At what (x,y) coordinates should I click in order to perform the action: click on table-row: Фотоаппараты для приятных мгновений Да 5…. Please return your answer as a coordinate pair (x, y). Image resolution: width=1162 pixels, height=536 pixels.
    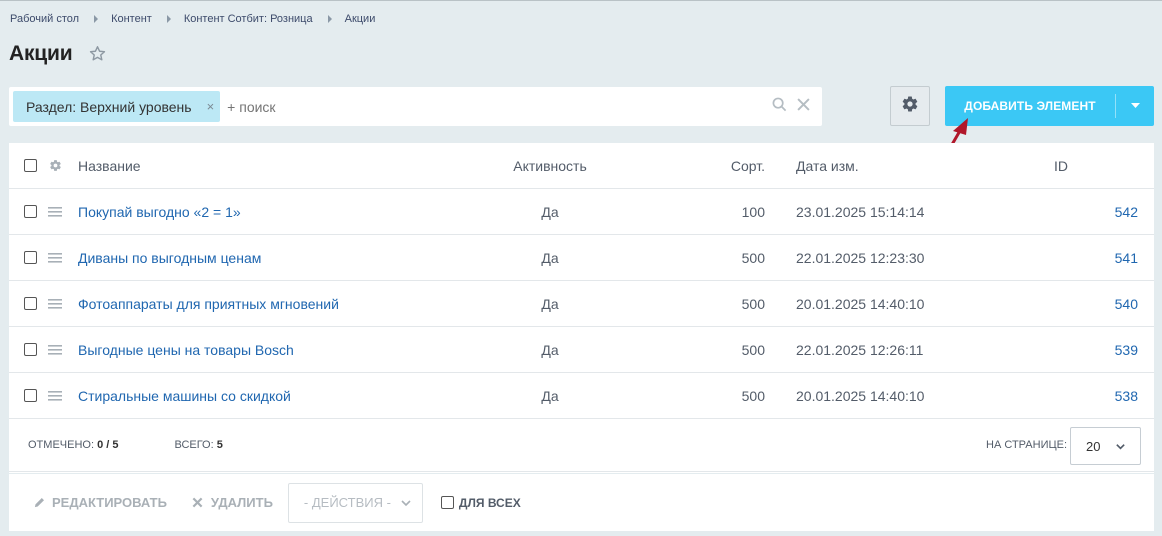
    Looking at the image, I should click on (581, 304).